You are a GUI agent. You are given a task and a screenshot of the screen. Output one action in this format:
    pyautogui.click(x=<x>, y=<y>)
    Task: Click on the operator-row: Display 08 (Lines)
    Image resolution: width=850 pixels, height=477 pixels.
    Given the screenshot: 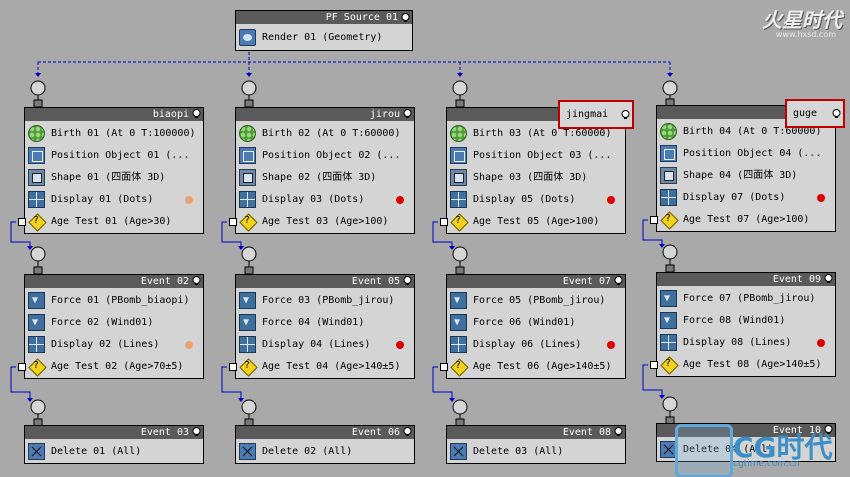 What is the action you would take?
    pyautogui.click(x=746, y=343)
    